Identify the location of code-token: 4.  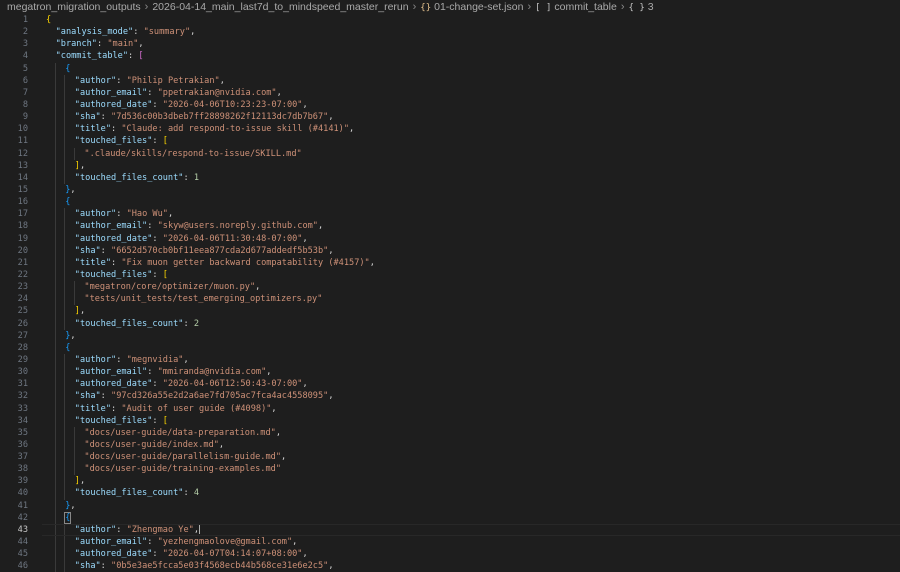
(196, 493).